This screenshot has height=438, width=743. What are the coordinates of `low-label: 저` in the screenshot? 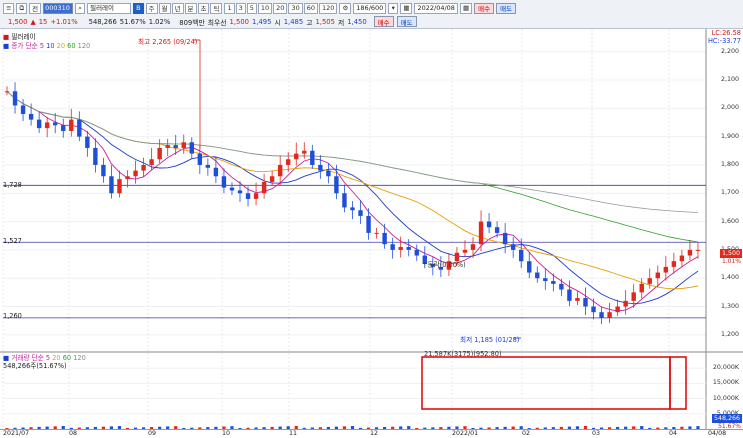 It's located at (341, 22).